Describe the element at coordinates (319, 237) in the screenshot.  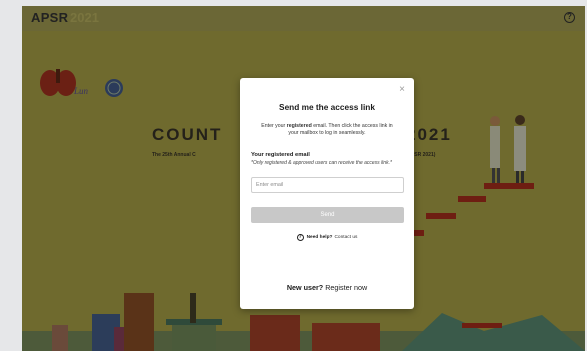
I see `need-help-text: Need help?` at that location.